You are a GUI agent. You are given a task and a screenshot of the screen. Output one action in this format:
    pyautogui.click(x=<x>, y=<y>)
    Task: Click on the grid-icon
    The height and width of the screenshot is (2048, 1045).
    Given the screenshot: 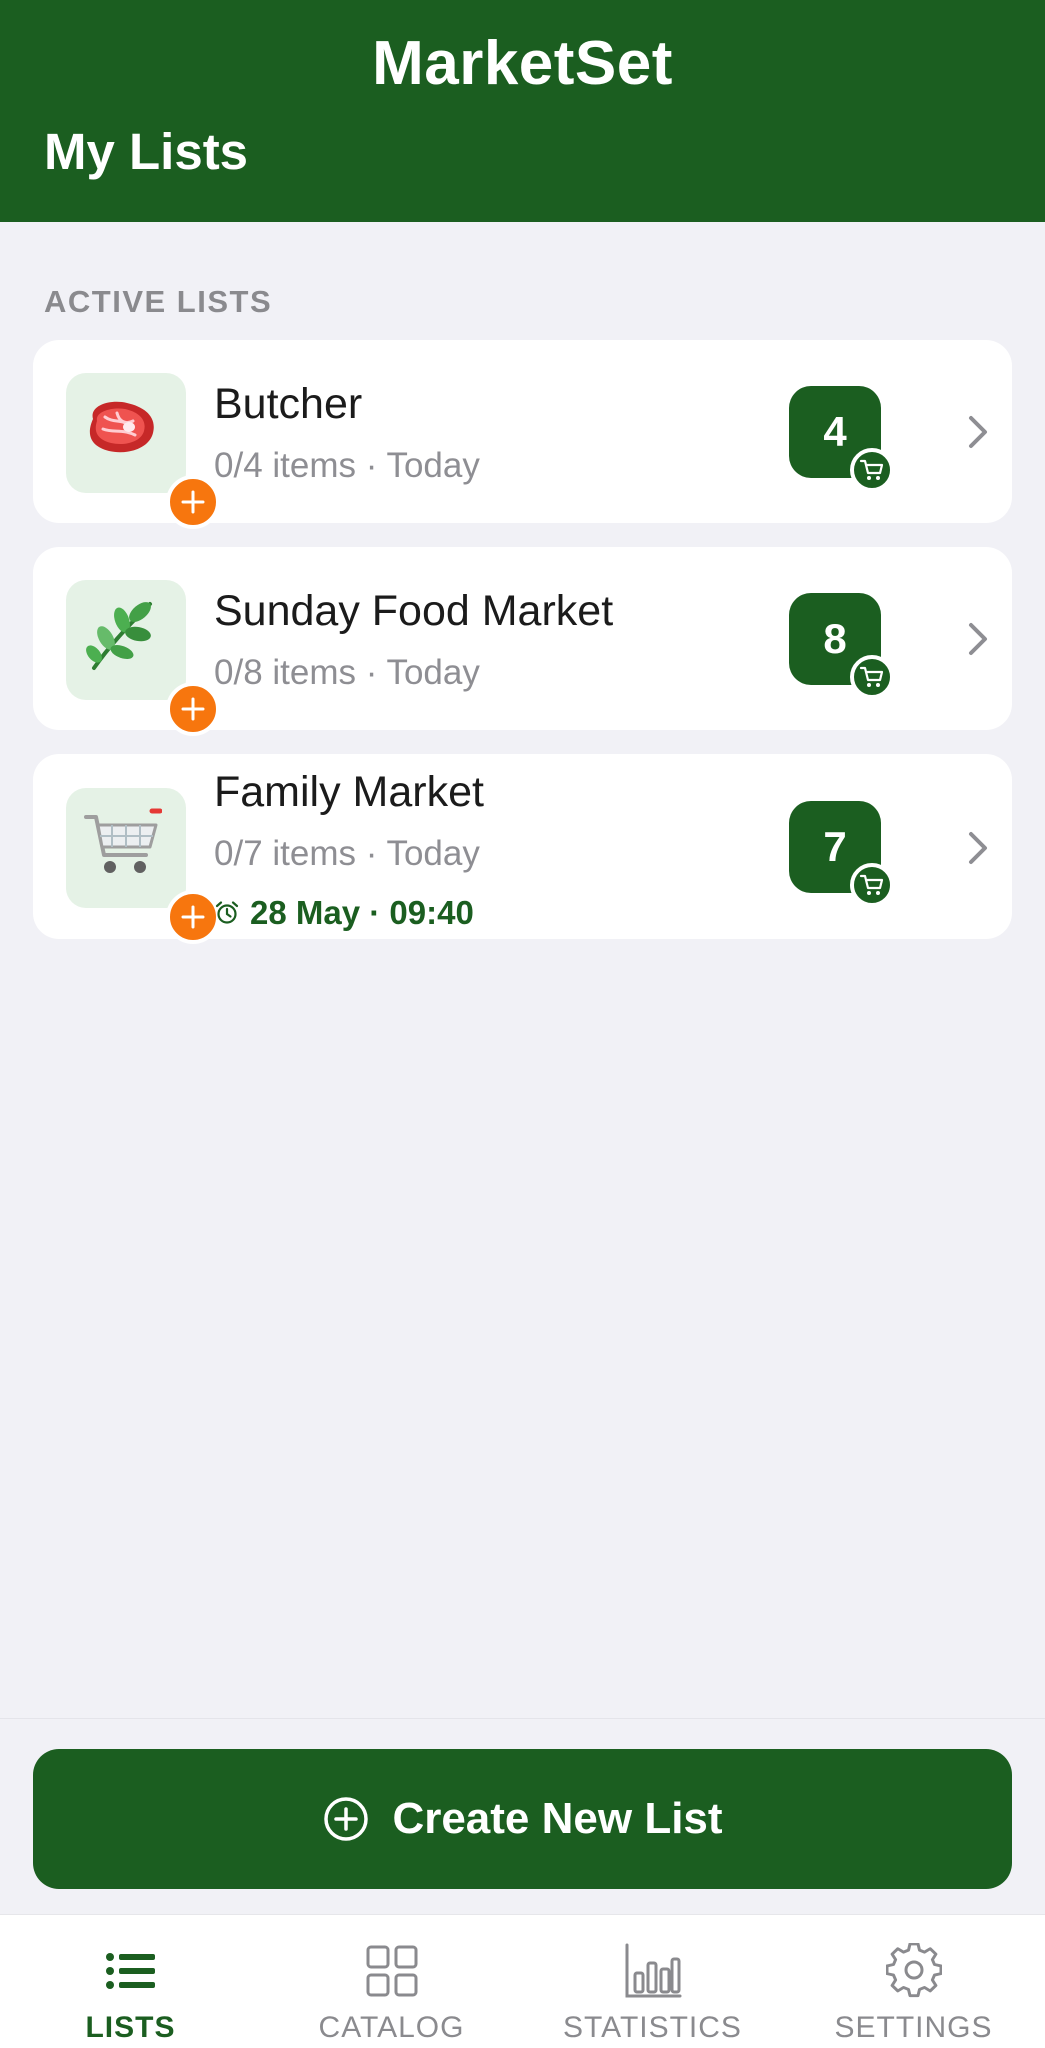 What is the action you would take?
    pyautogui.click(x=391, y=1971)
    